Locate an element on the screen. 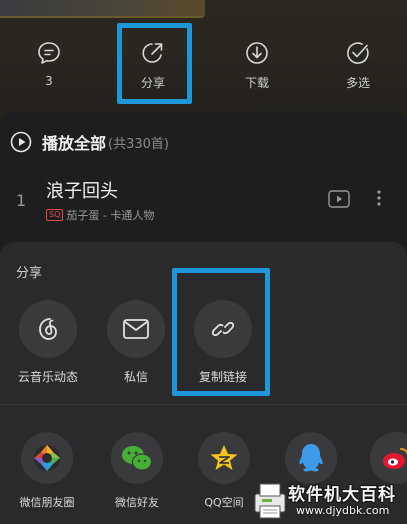  qq-icon is located at coordinates (311, 458).